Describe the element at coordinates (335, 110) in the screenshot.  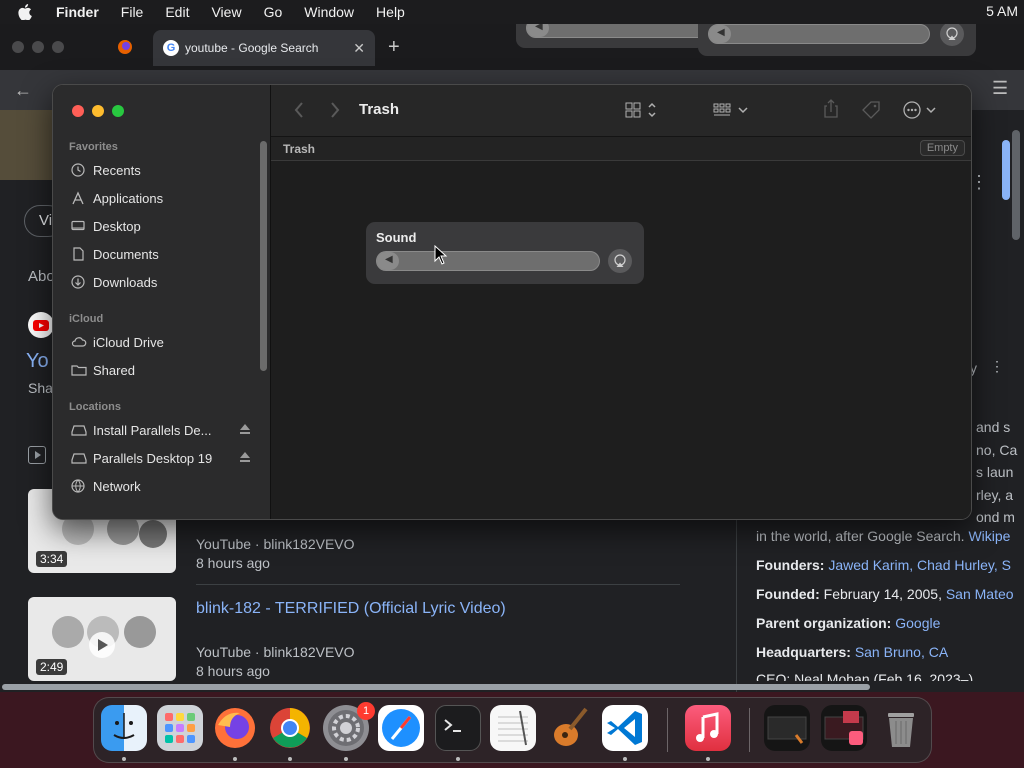
I see `forward-chevron-icon` at that location.